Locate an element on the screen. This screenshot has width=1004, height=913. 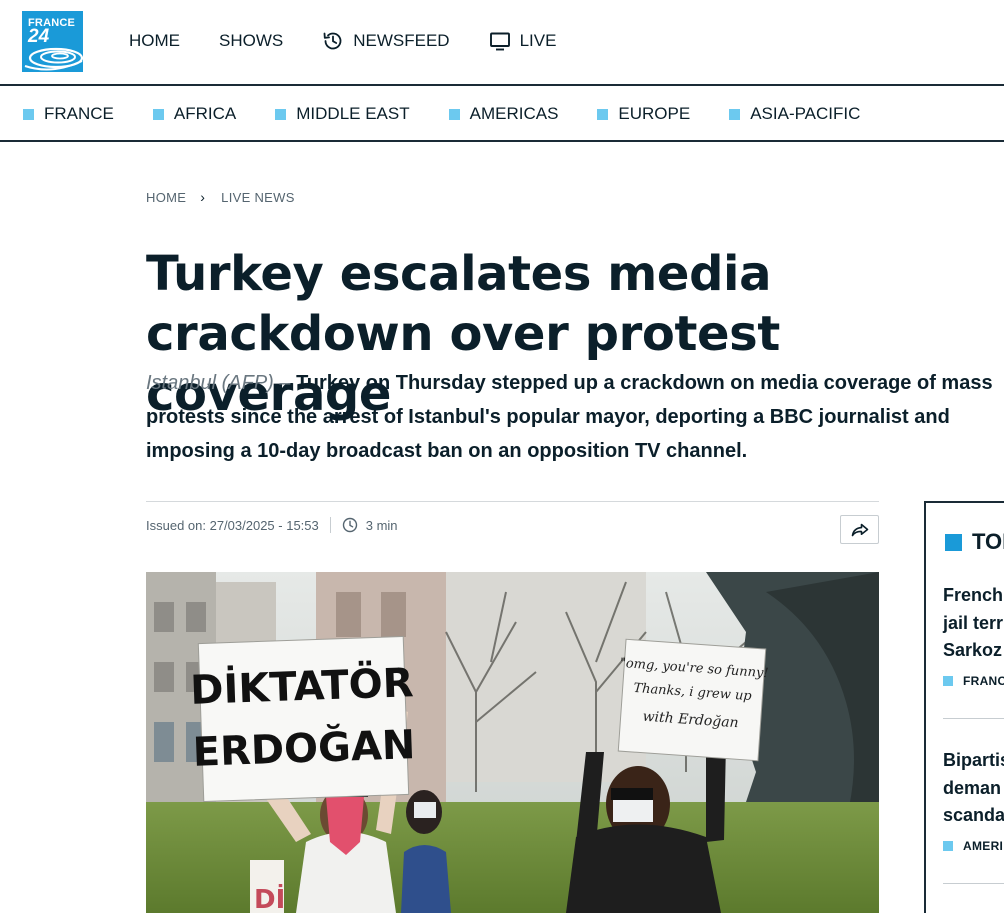
breadcrumb: HOME › LIVE NEWS is located at coordinates (220, 197).